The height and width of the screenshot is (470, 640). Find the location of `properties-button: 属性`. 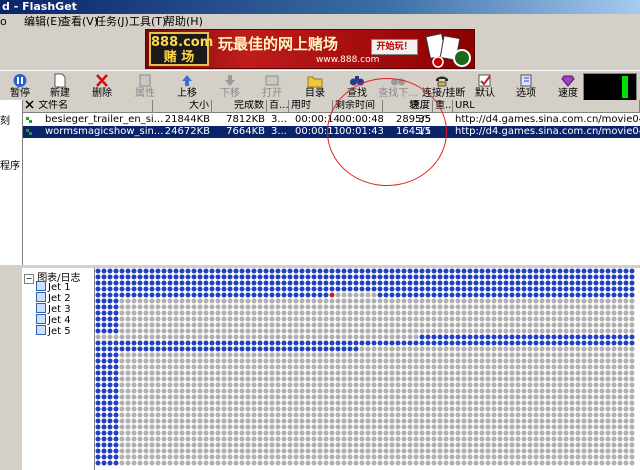

properties-button: 属性 is located at coordinates (145, 87).